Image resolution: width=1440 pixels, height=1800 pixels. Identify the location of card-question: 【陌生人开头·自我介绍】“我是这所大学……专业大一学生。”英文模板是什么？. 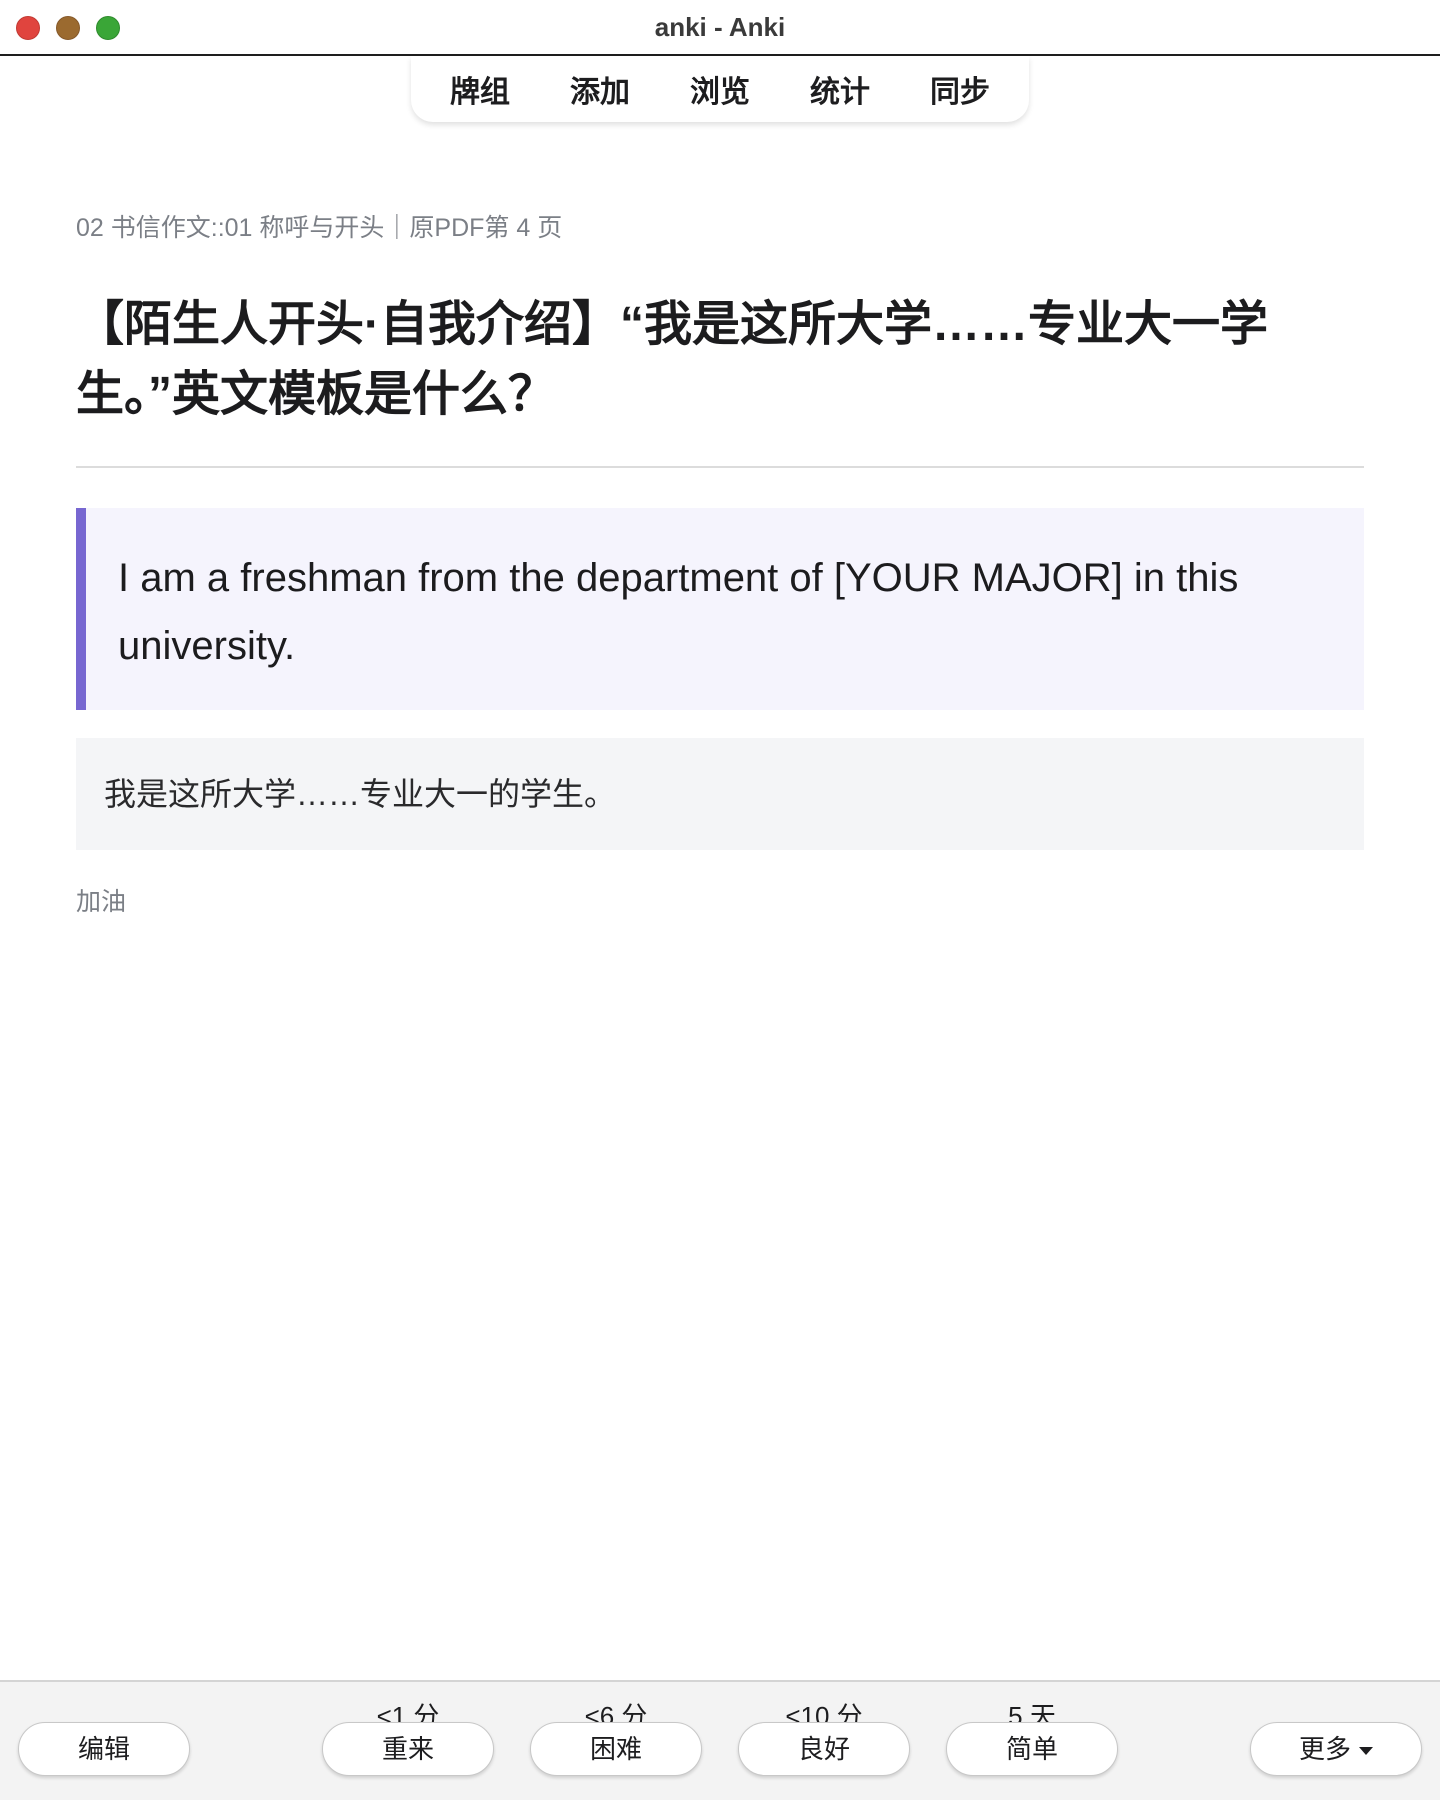
(672, 359).